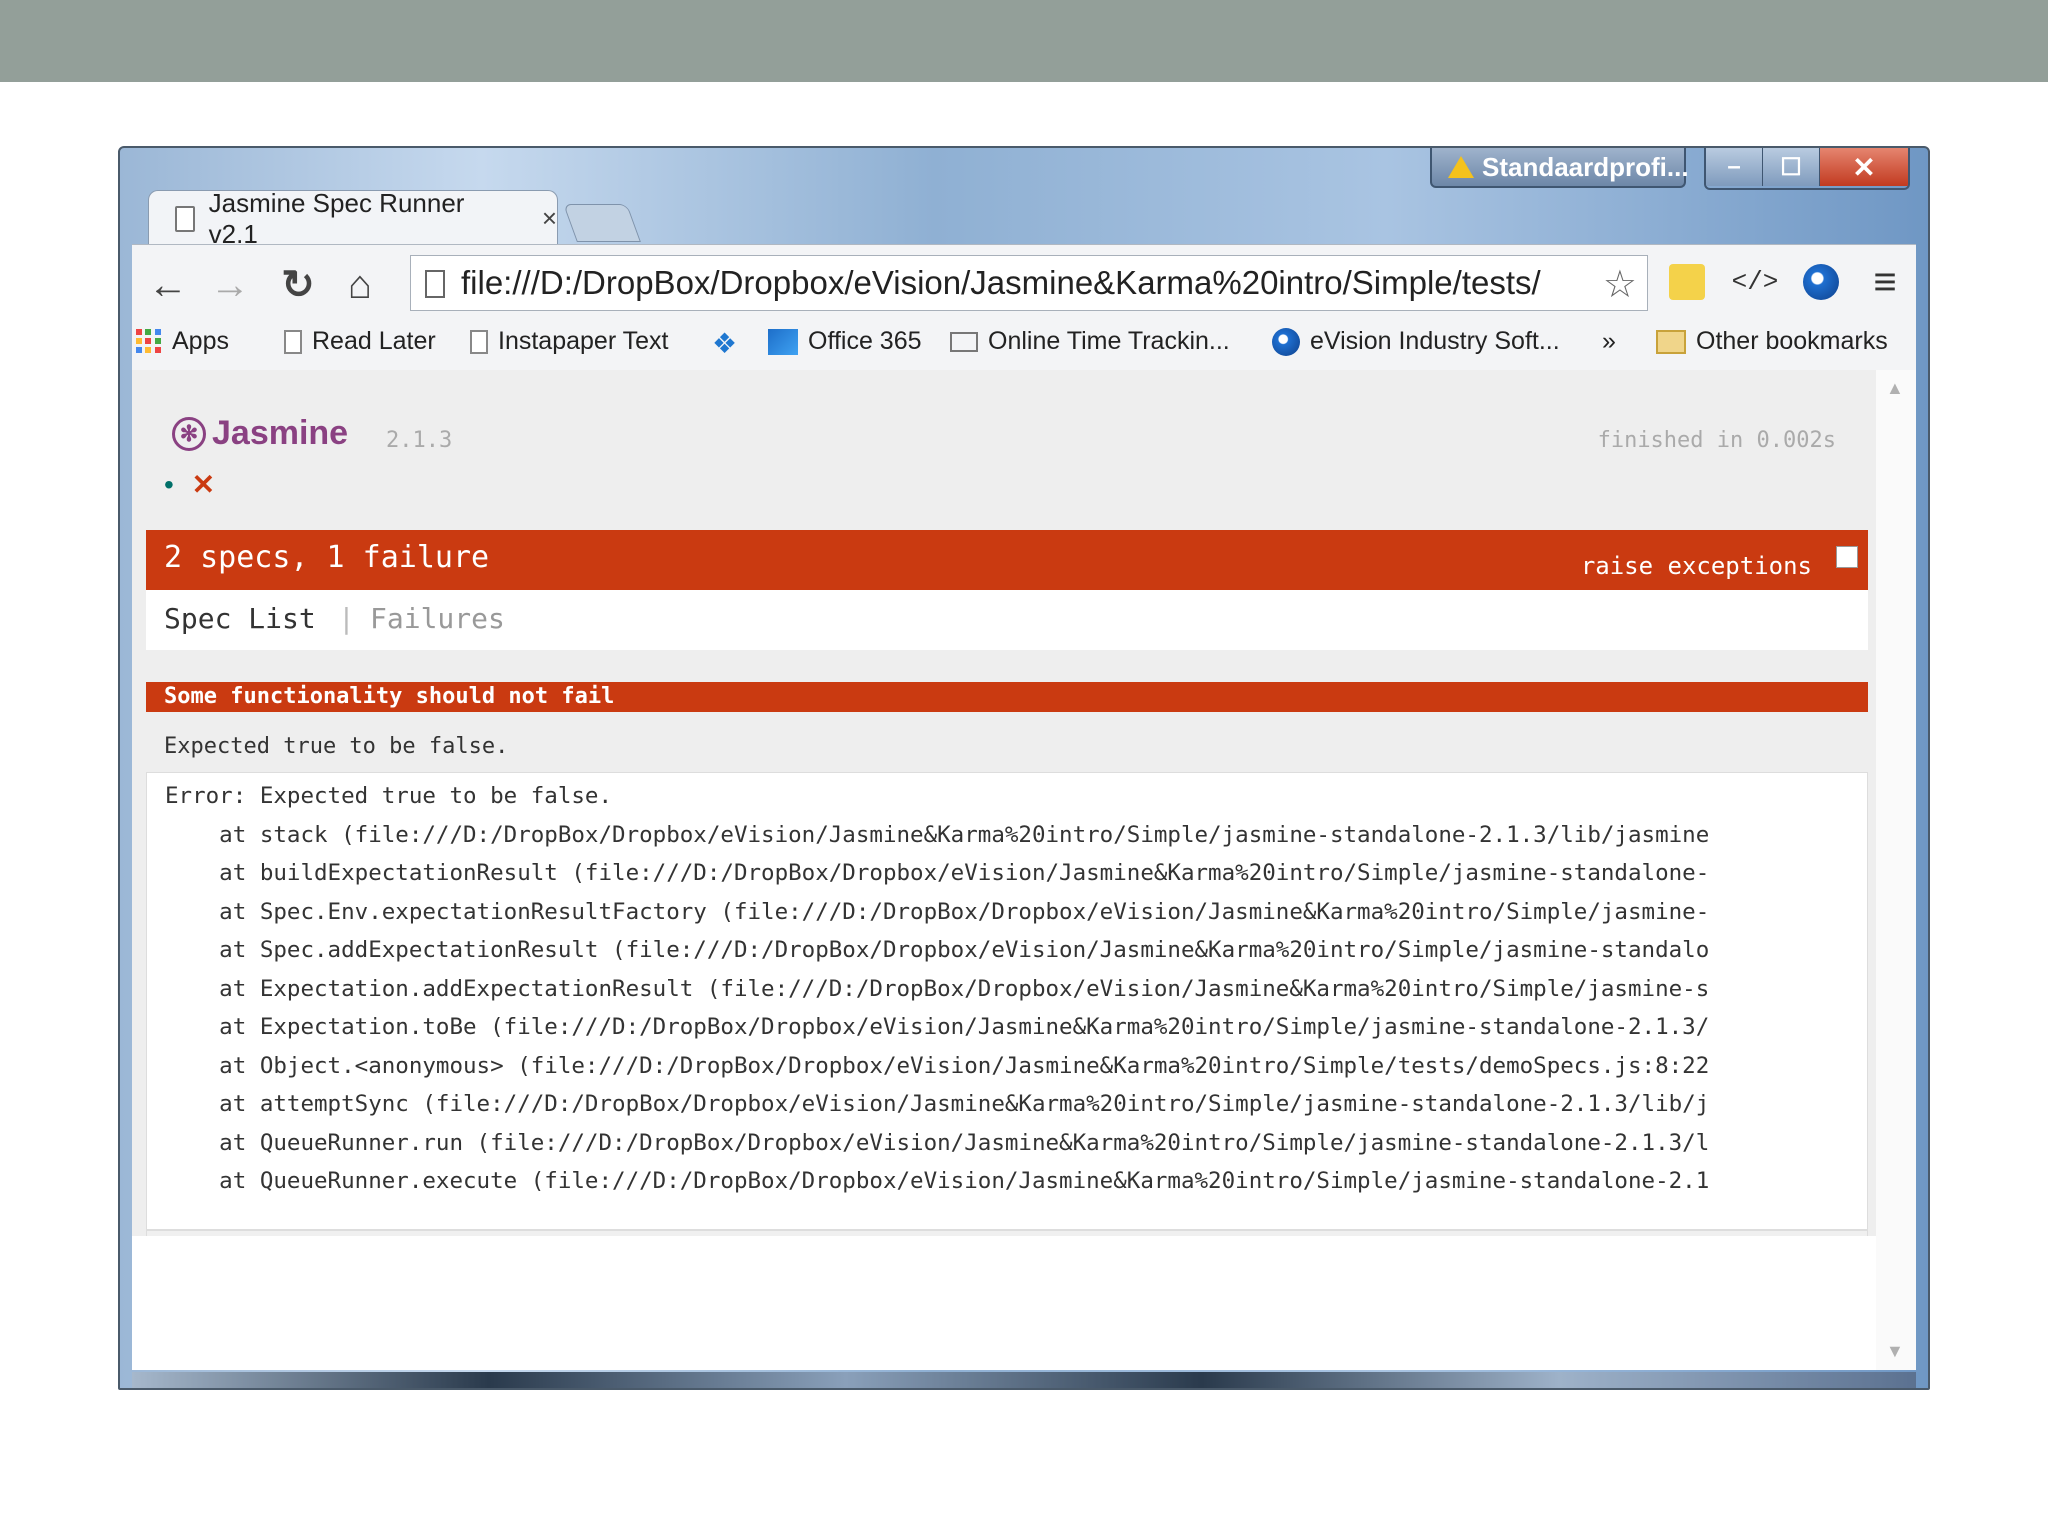 The width and height of the screenshot is (2048, 1536). I want to click on back-arrow-icon: ←, so click(168, 285).